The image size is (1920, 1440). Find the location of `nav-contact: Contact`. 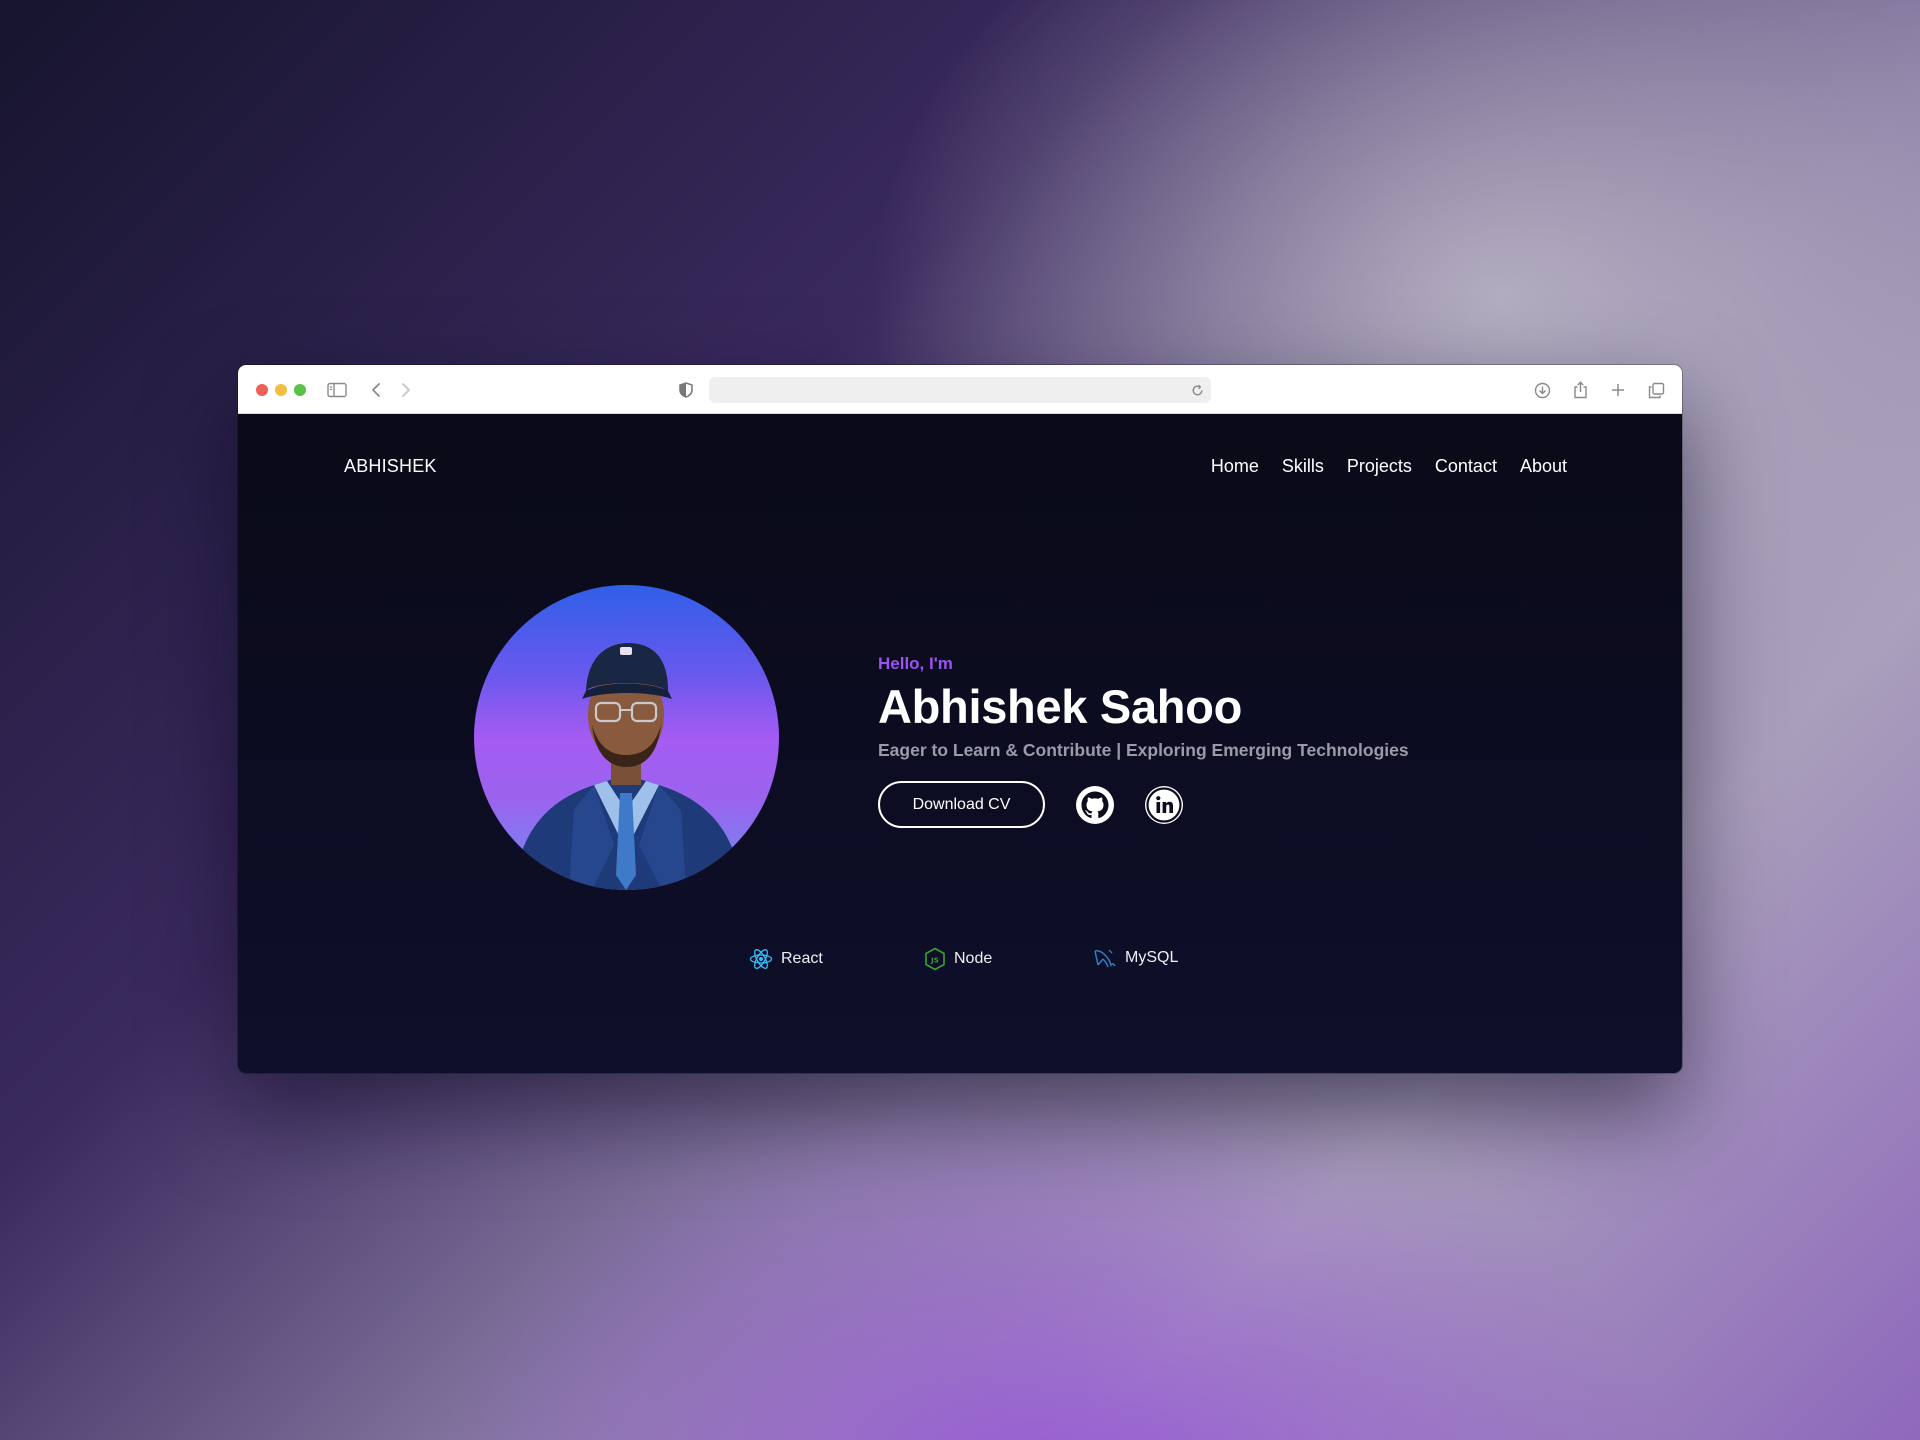

nav-contact: Contact is located at coordinates (1466, 466).